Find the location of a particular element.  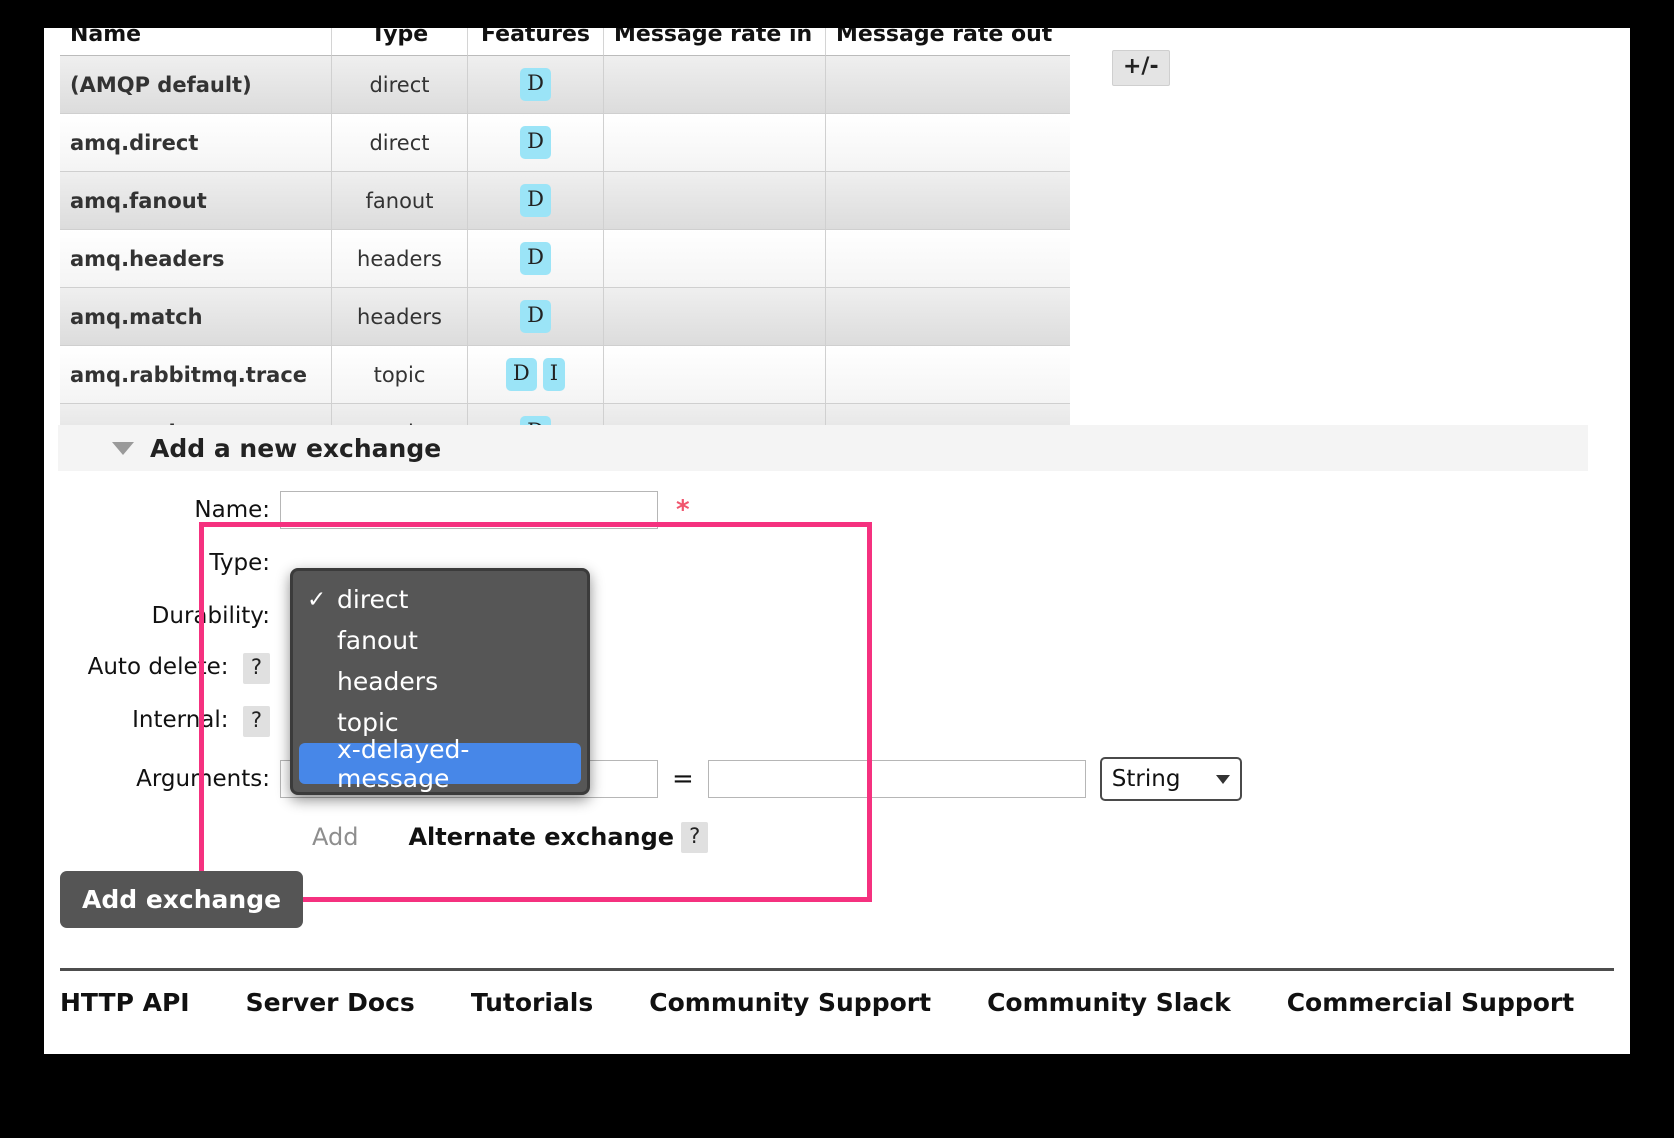

alternate-exchange-label: Alternate exchange is located at coordinates (541, 837).